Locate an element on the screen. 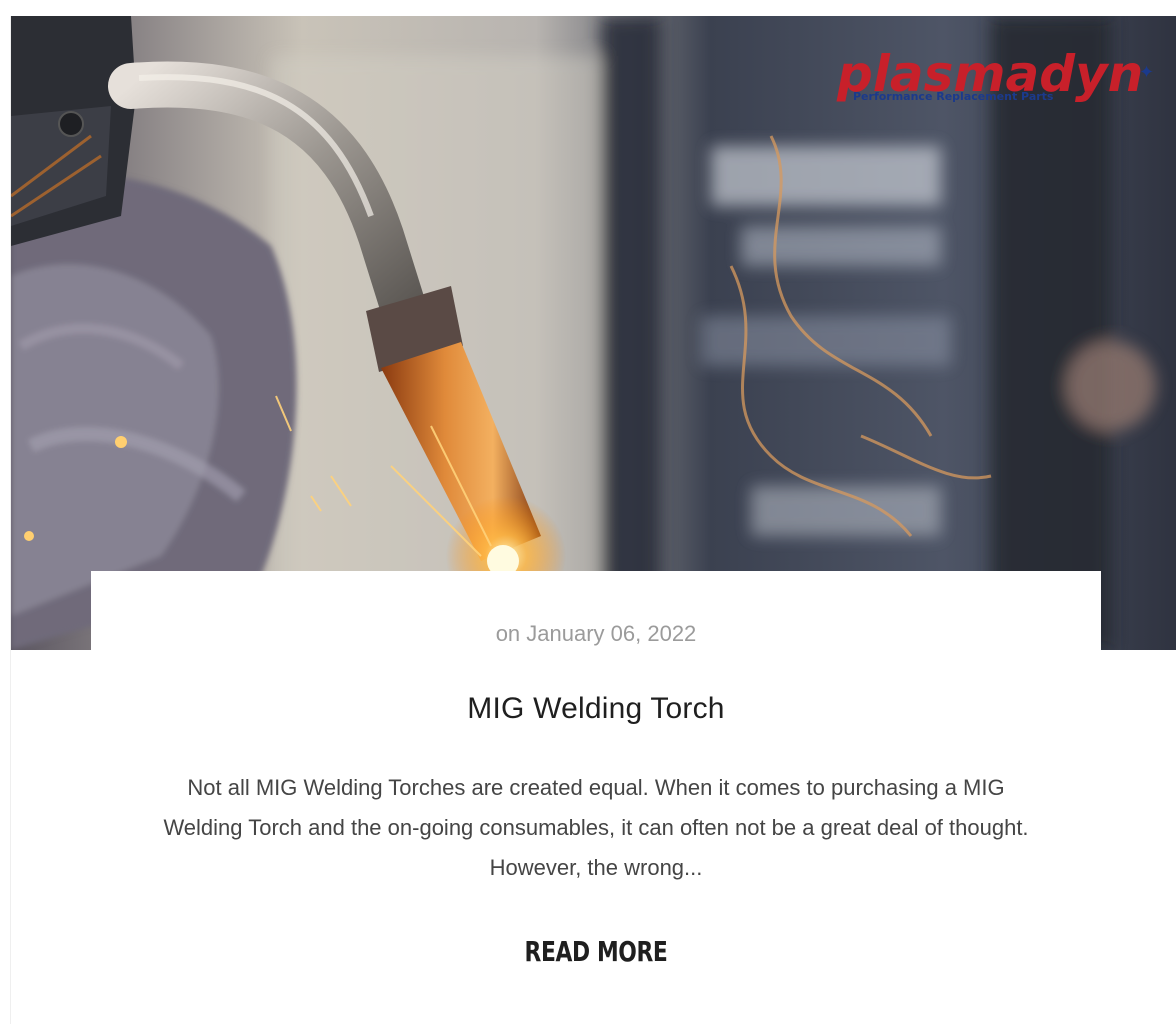 The height and width of the screenshot is (1024, 1176). logo-tagline: Performance Replacement Parts is located at coordinates (953, 96).